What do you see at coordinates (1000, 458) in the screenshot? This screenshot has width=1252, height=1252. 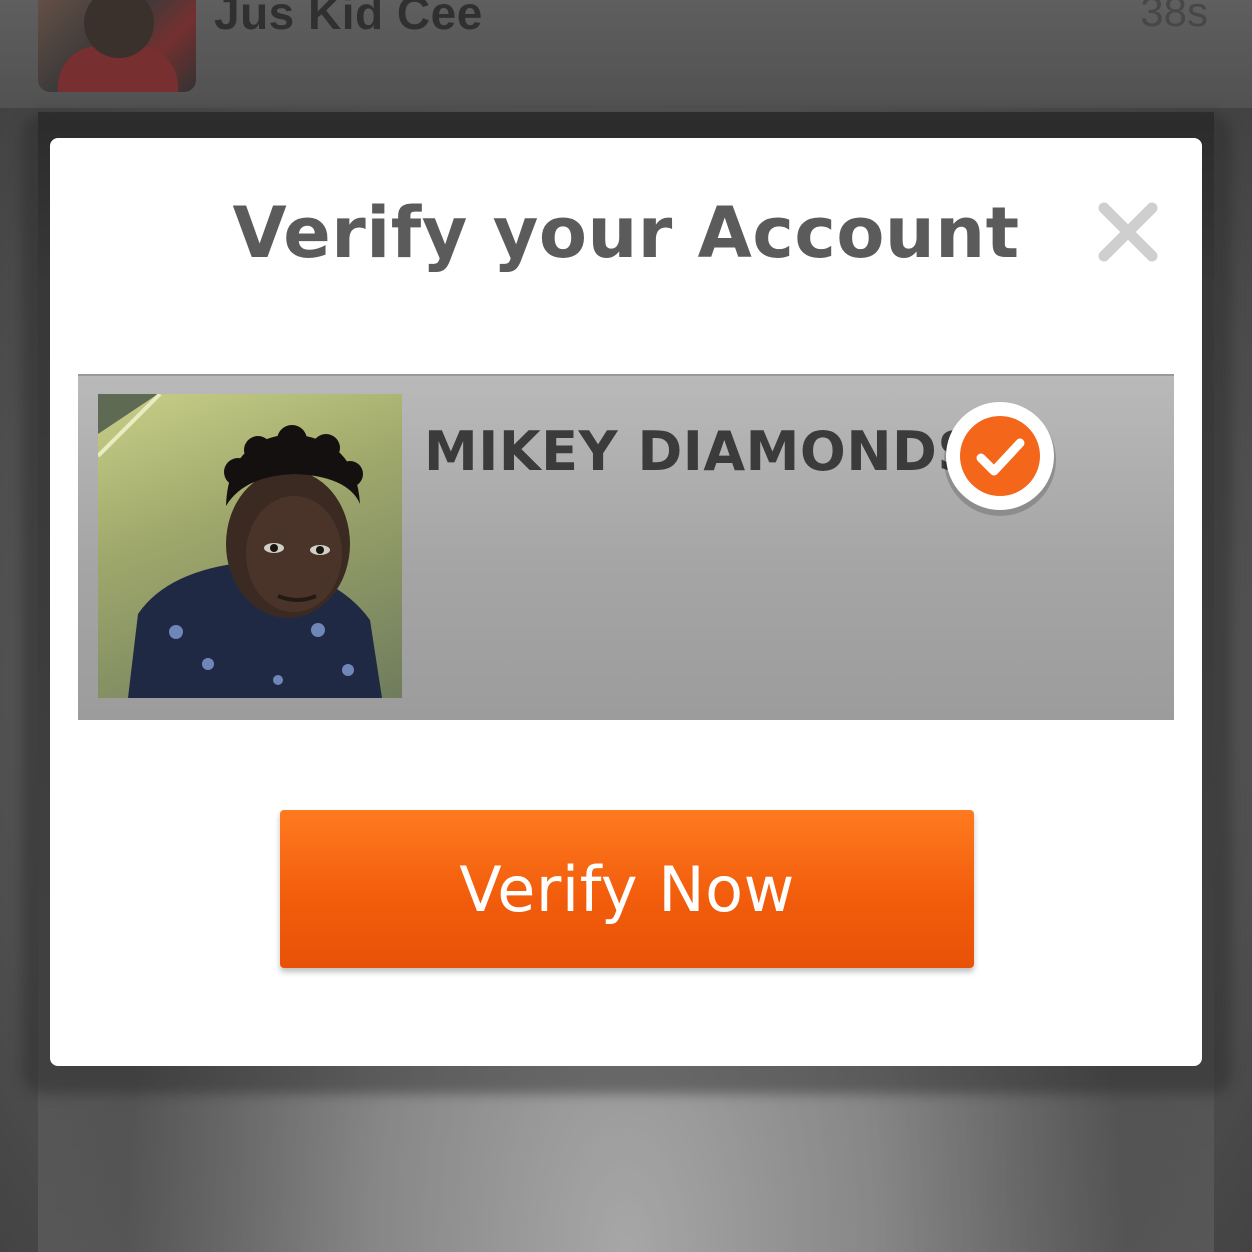 I see `verified-check-icon` at bounding box center [1000, 458].